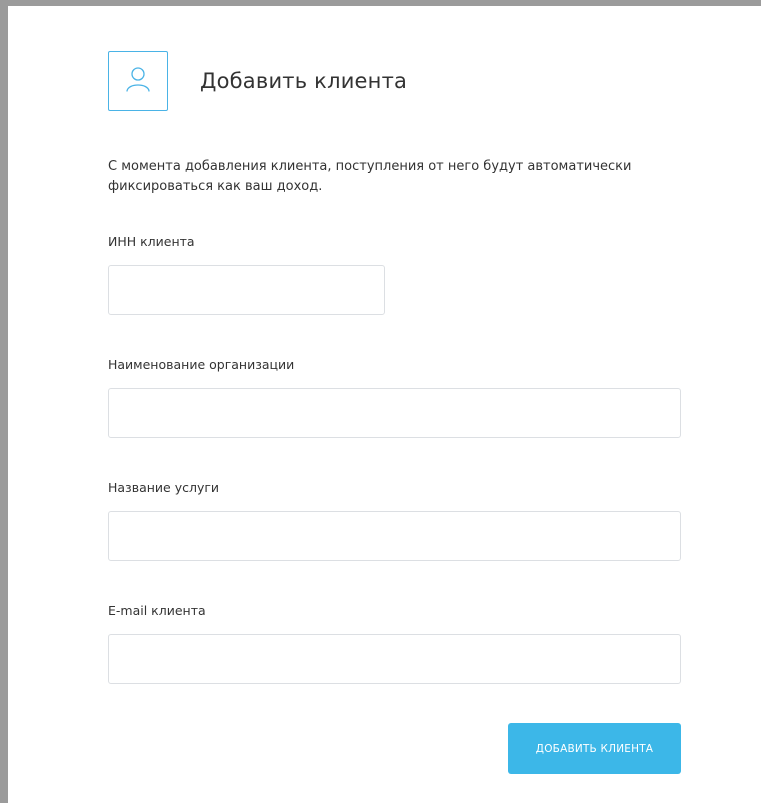 This screenshot has height=803, width=761. What do you see at coordinates (394, 659) in the screenshot?
I see `email-input` at bounding box center [394, 659].